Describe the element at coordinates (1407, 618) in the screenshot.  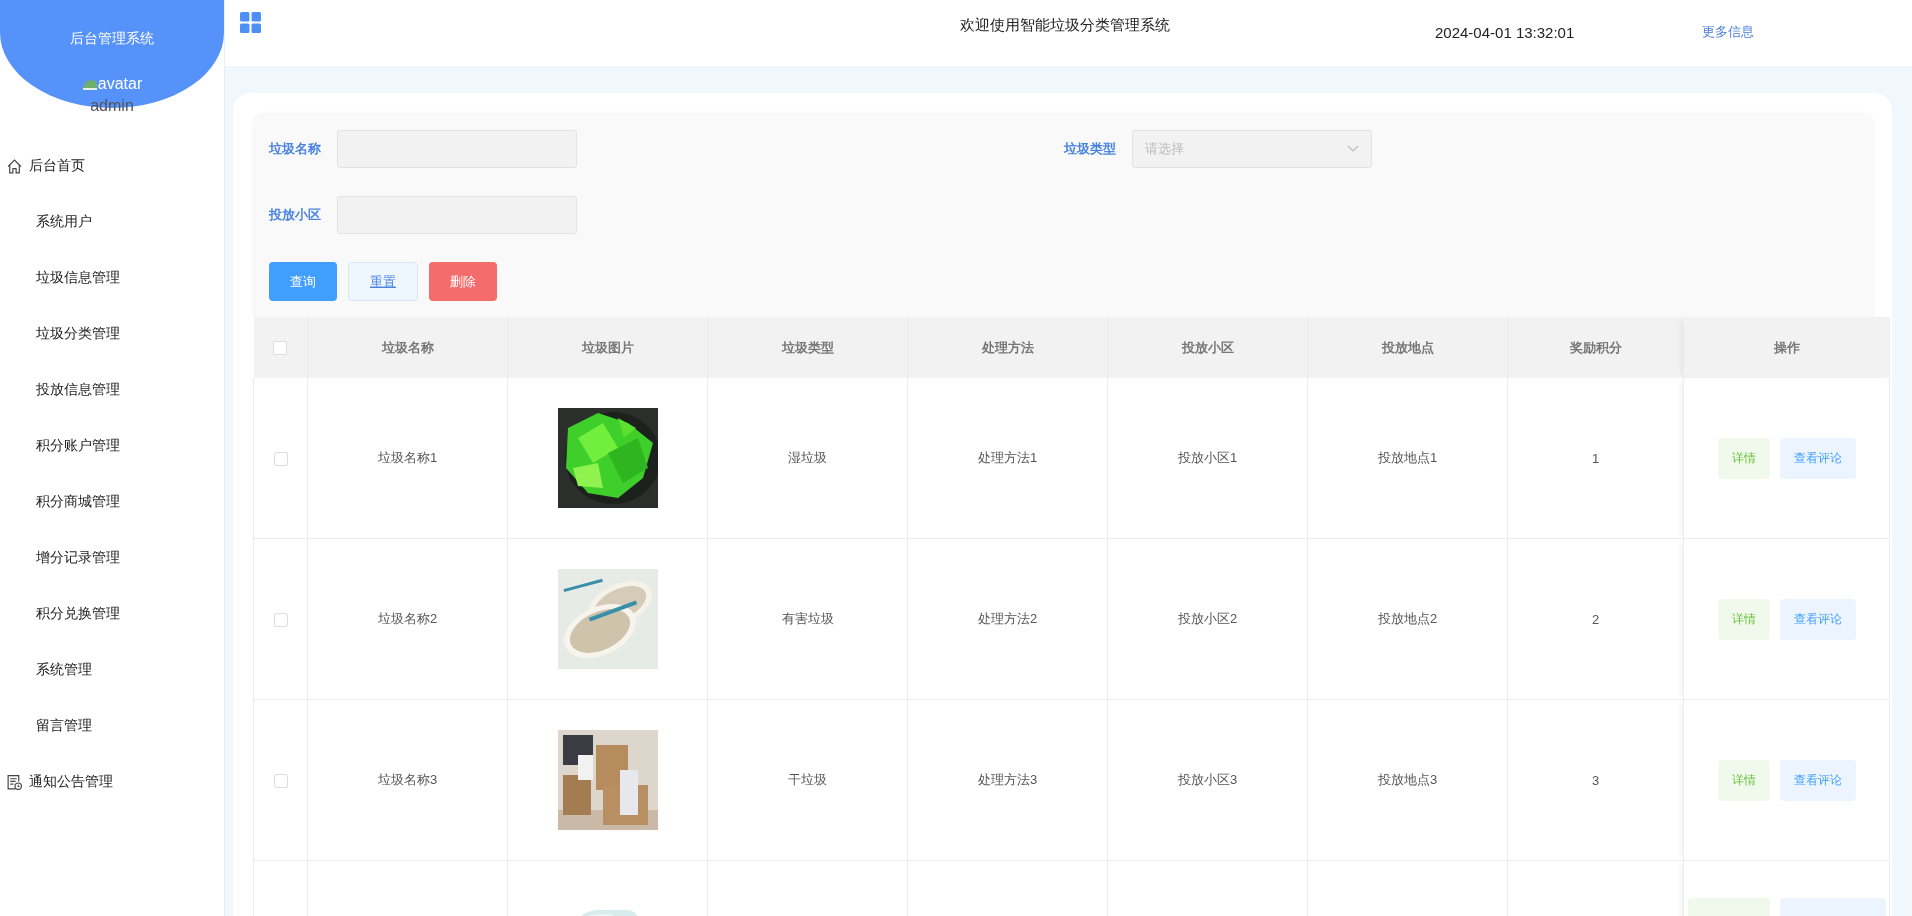
I see `table-cell: 投放地点2` at that location.